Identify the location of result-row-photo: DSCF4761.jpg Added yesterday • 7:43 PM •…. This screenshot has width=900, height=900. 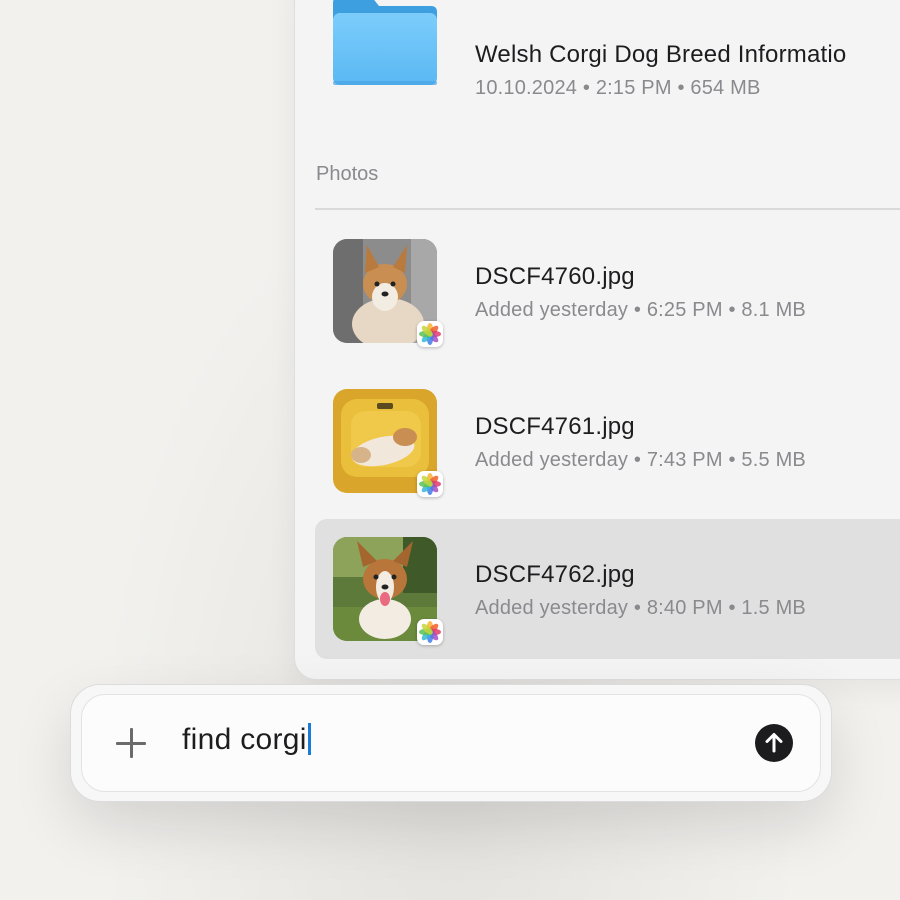
(607, 441).